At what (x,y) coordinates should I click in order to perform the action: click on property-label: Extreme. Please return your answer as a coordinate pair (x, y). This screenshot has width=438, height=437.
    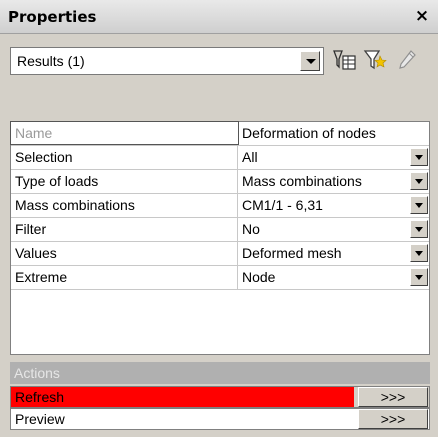
    Looking at the image, I should click on (124, 277).